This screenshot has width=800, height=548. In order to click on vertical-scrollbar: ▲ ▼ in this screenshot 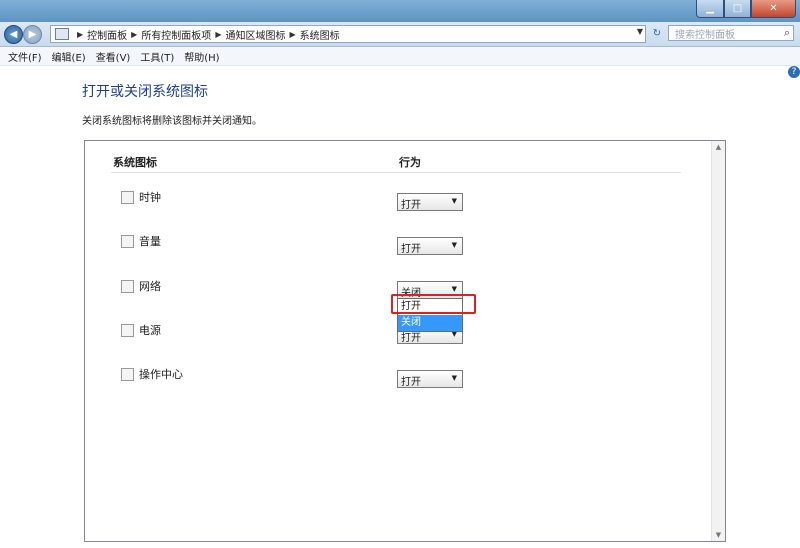, I will do `click(718, 341)`.